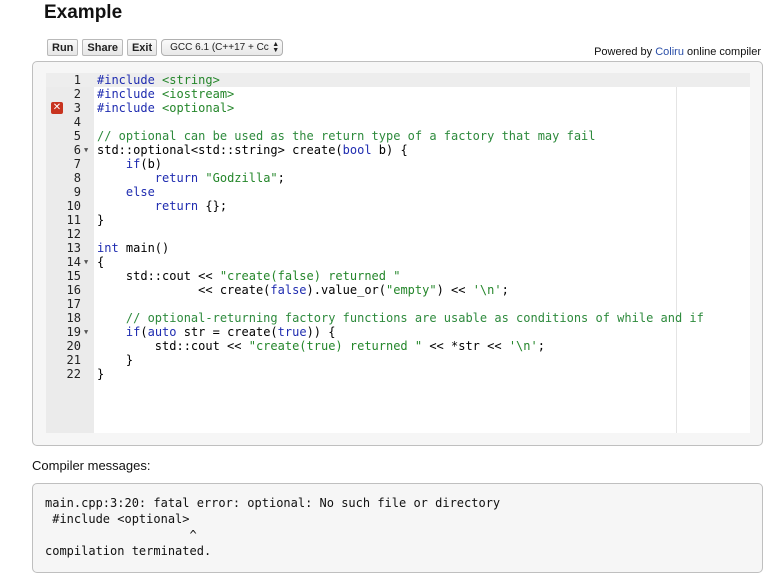  Describe the element at coordinates (73, 360) in the screenshot. I see `line-number: 21` at that location.